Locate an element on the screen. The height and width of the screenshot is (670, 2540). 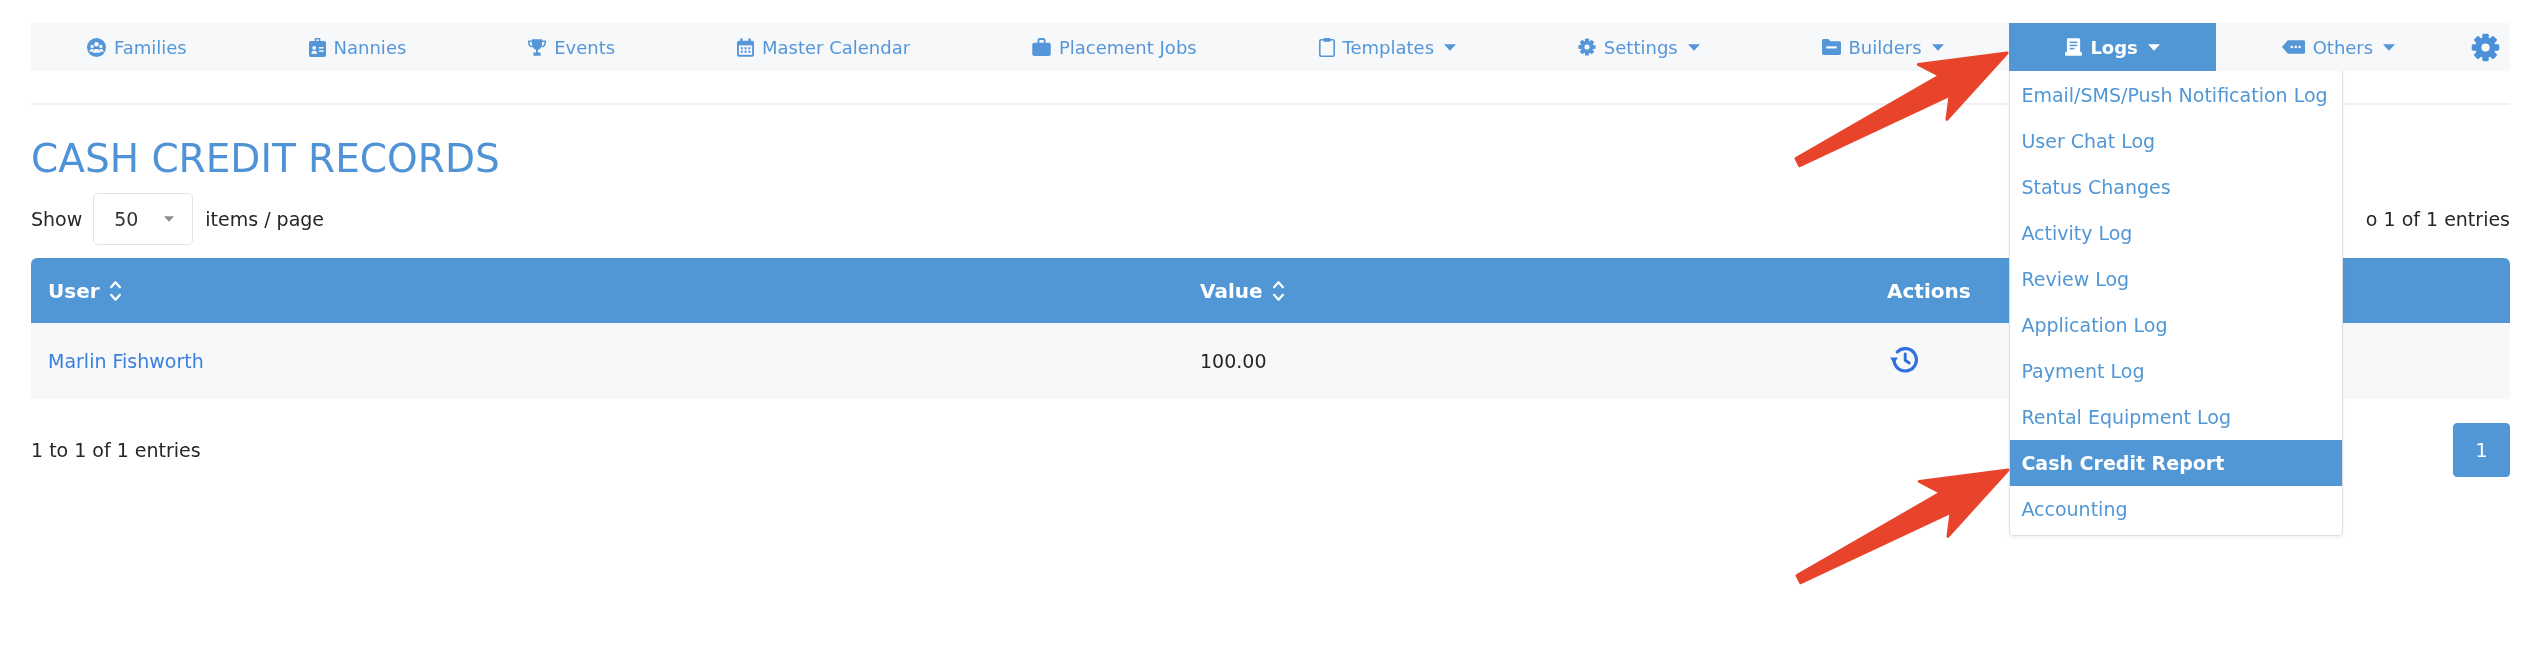
clipboard-icon is located at coordinates (1326, 47).